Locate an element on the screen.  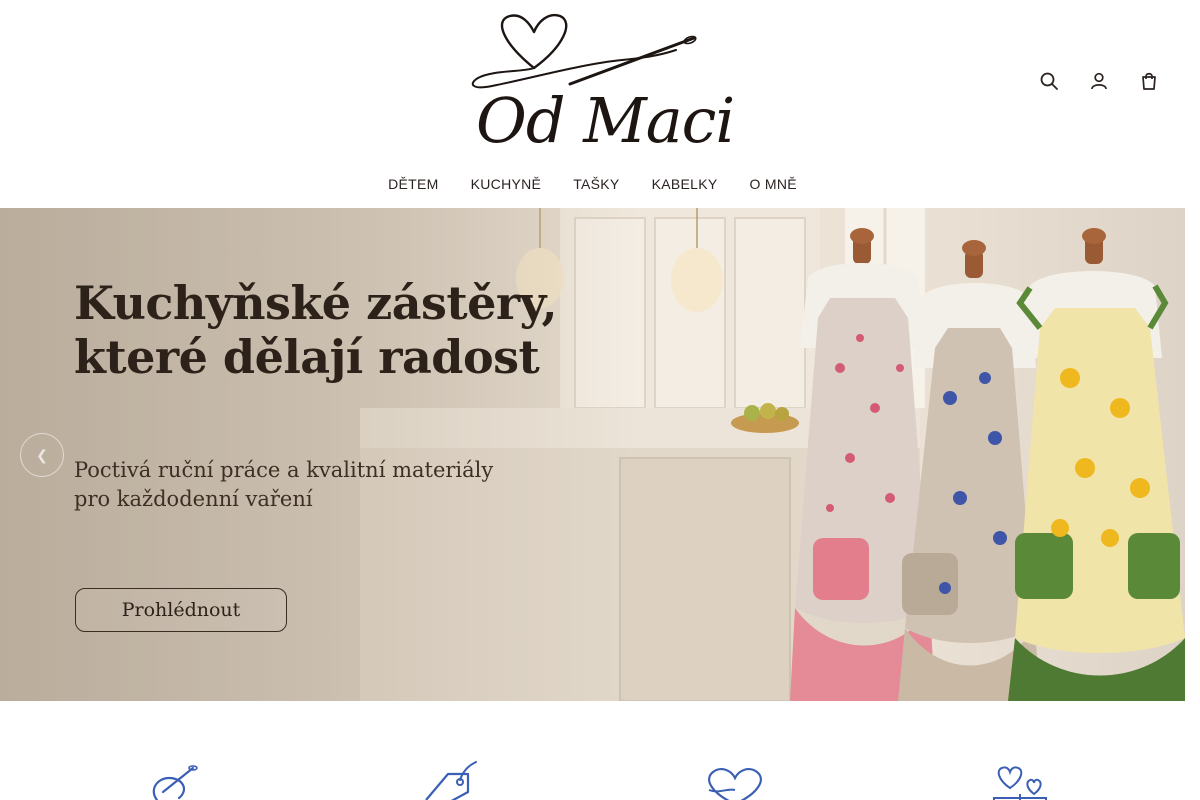
nav-item-o-mne: O MNĚ is located at coordinates (772, 184).